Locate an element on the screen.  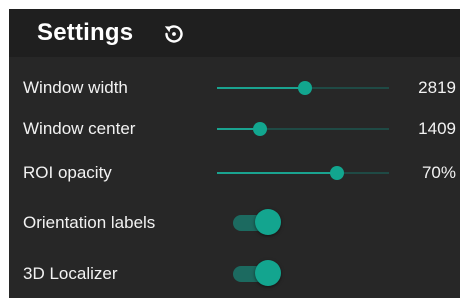
window-width-row: Window width 2819 is located at coordinates (234, 88).